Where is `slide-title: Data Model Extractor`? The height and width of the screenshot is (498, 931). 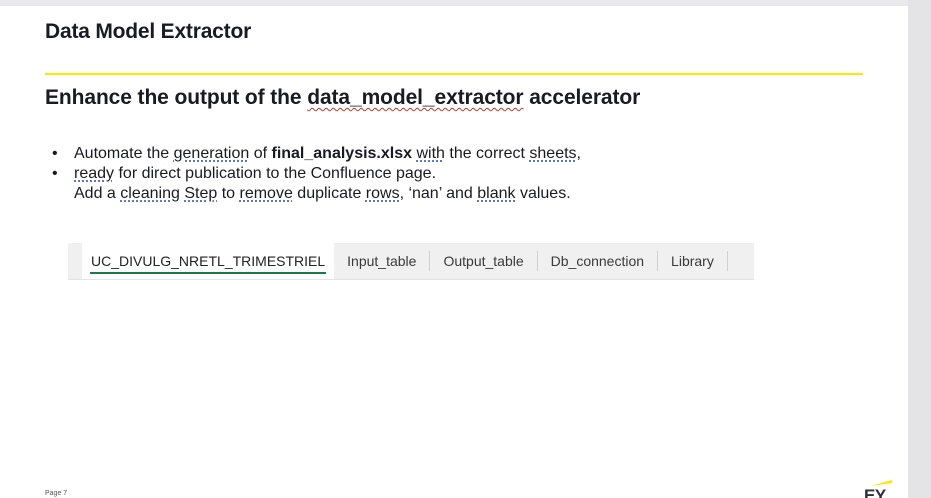 slide-title: Data Model Extractor is located at coordinates (148, 31).